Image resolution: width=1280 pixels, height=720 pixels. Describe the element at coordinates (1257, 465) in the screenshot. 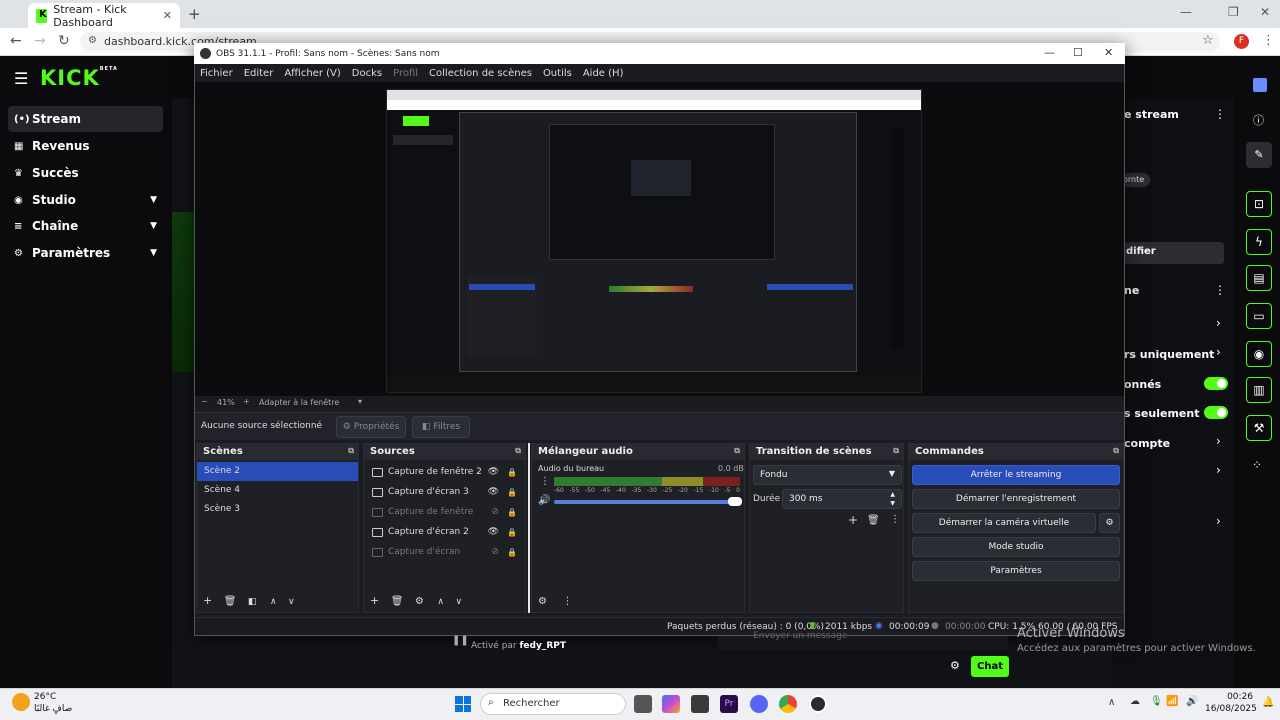

I see `apps-dots-icon: ⁘` at that location.